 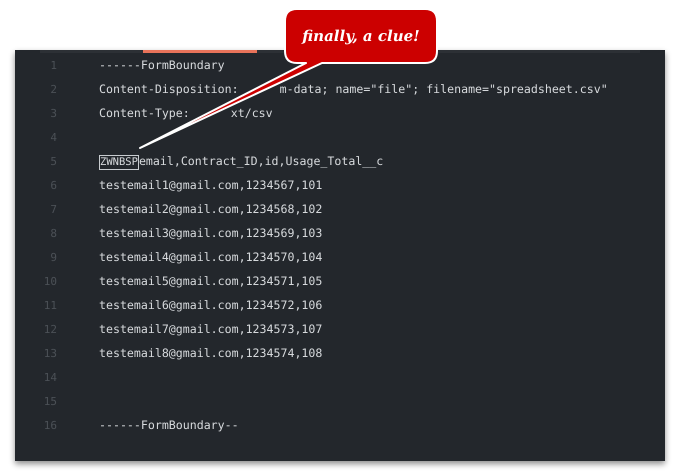 What do you see at coordinates (210, 233) in the screenshot?
I see `code-line: testemail3@gmail.com,1234569,103` at bounding box center [210, 233].